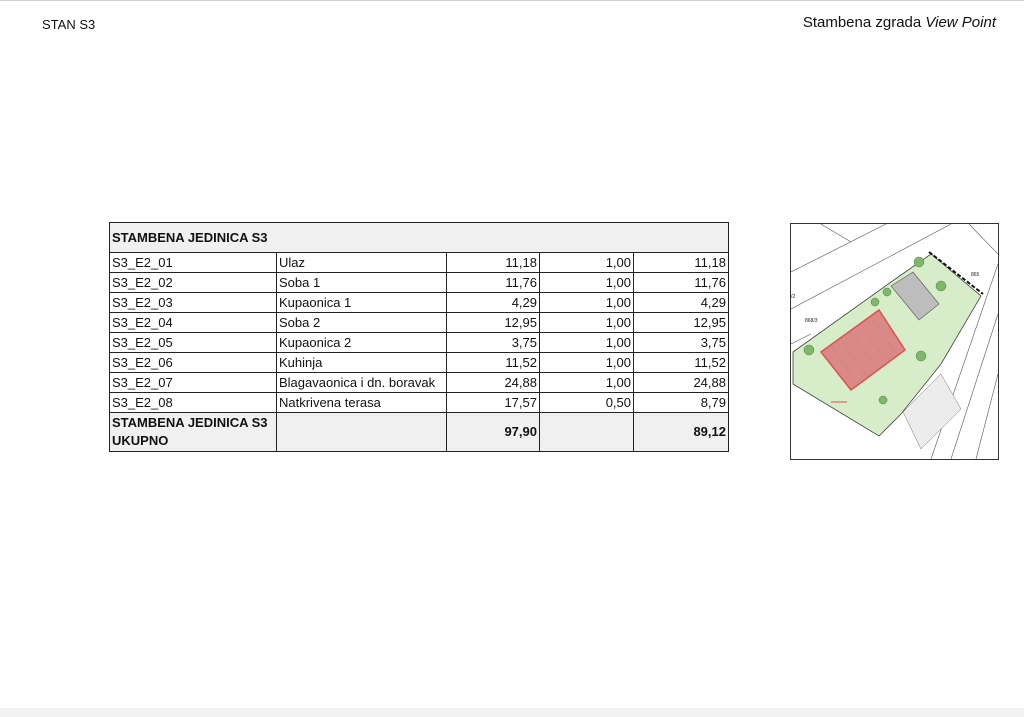  I want to click on table-title-row: STAMBENA JEDINICA S3, so click(419, 237).